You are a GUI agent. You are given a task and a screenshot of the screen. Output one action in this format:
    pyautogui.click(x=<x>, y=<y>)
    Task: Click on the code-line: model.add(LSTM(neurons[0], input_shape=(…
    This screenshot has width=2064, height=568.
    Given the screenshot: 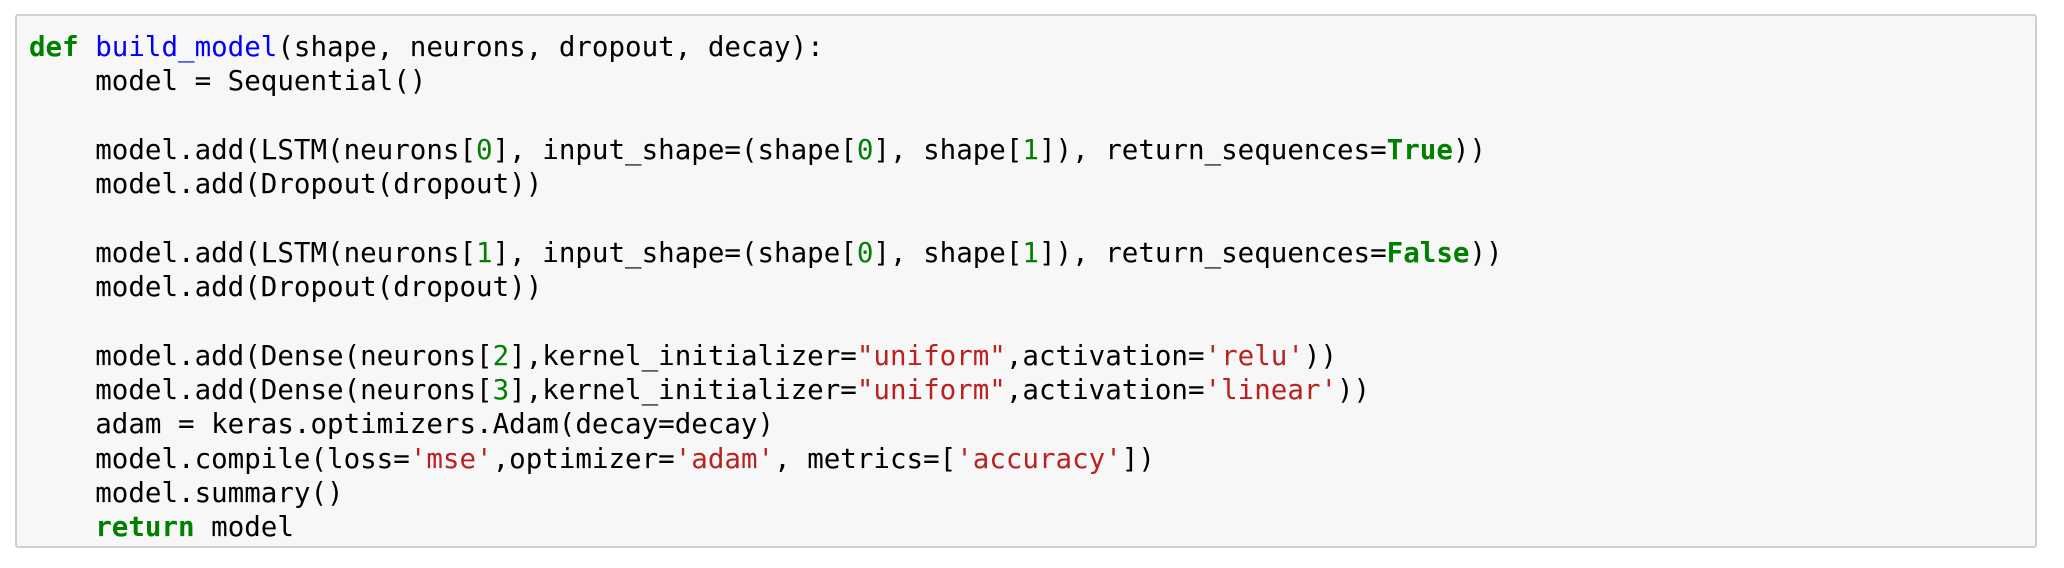 What is the action you would take?
    pyautogui.click(x=766, y=150)
    